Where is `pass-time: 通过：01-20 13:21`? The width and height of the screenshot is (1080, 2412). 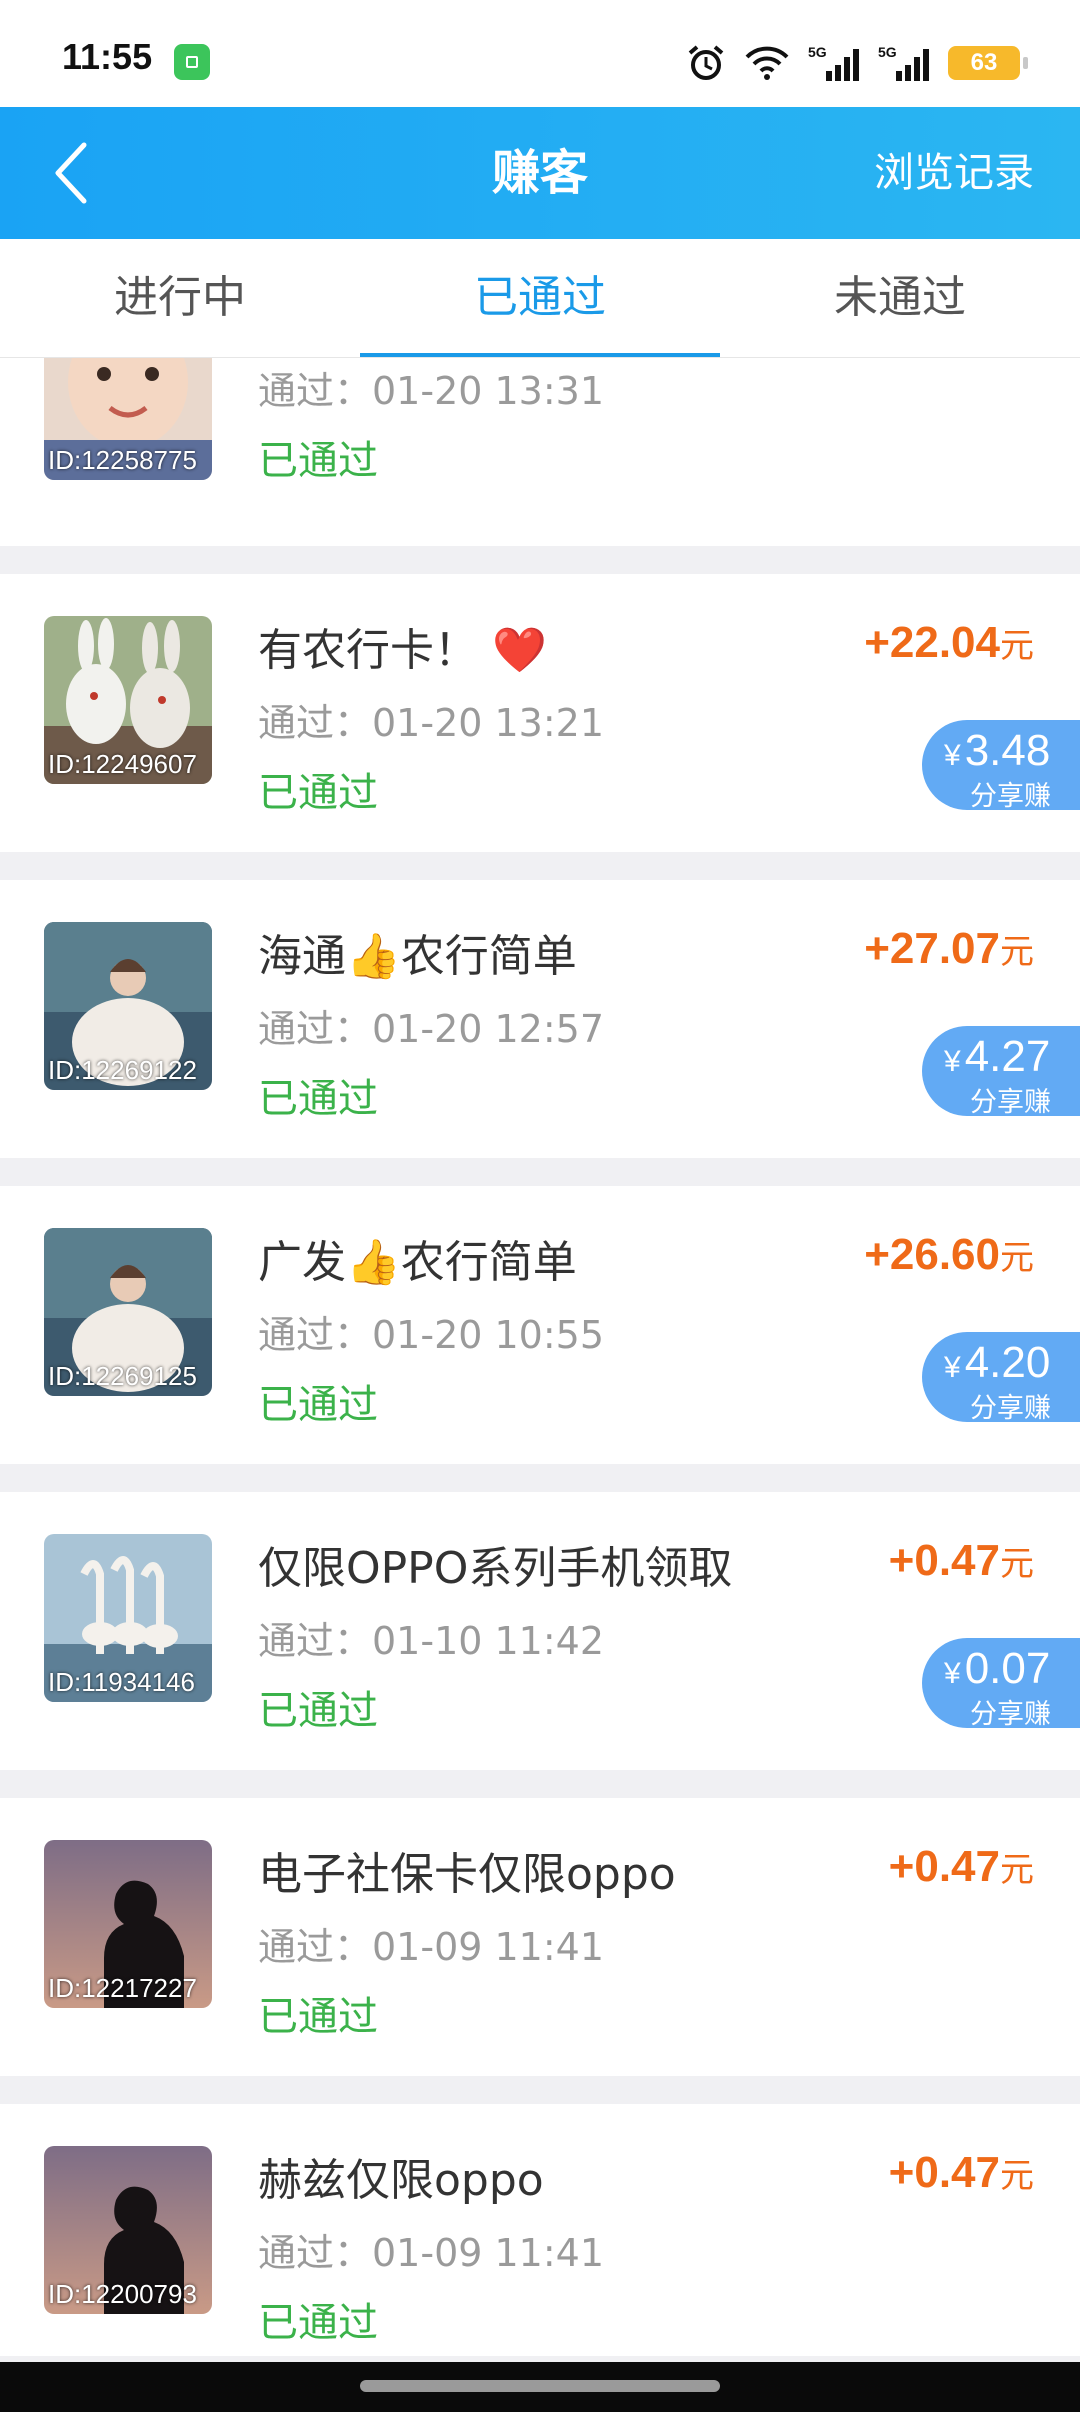
pass-time: 通过：01-20 13:21 is located at coordinates (431, 723).